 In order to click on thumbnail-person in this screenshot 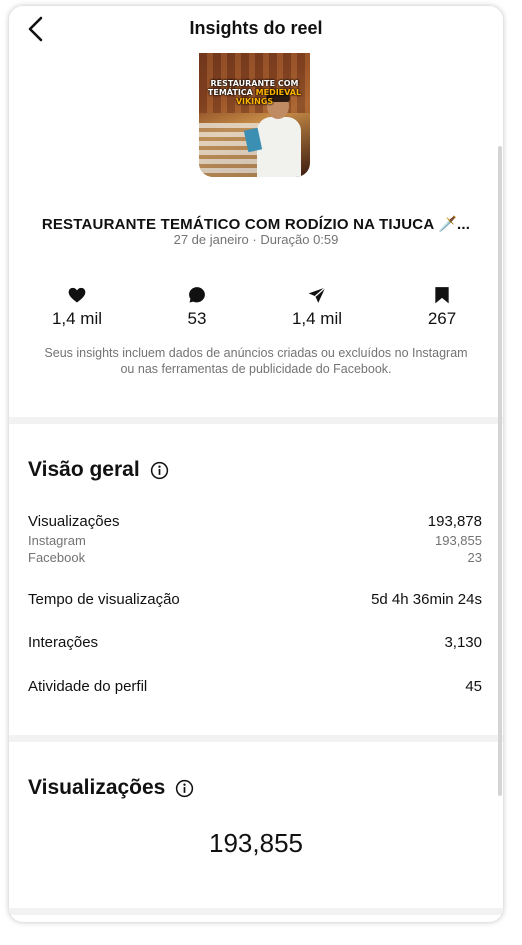, I will do `click(279, 147)`.